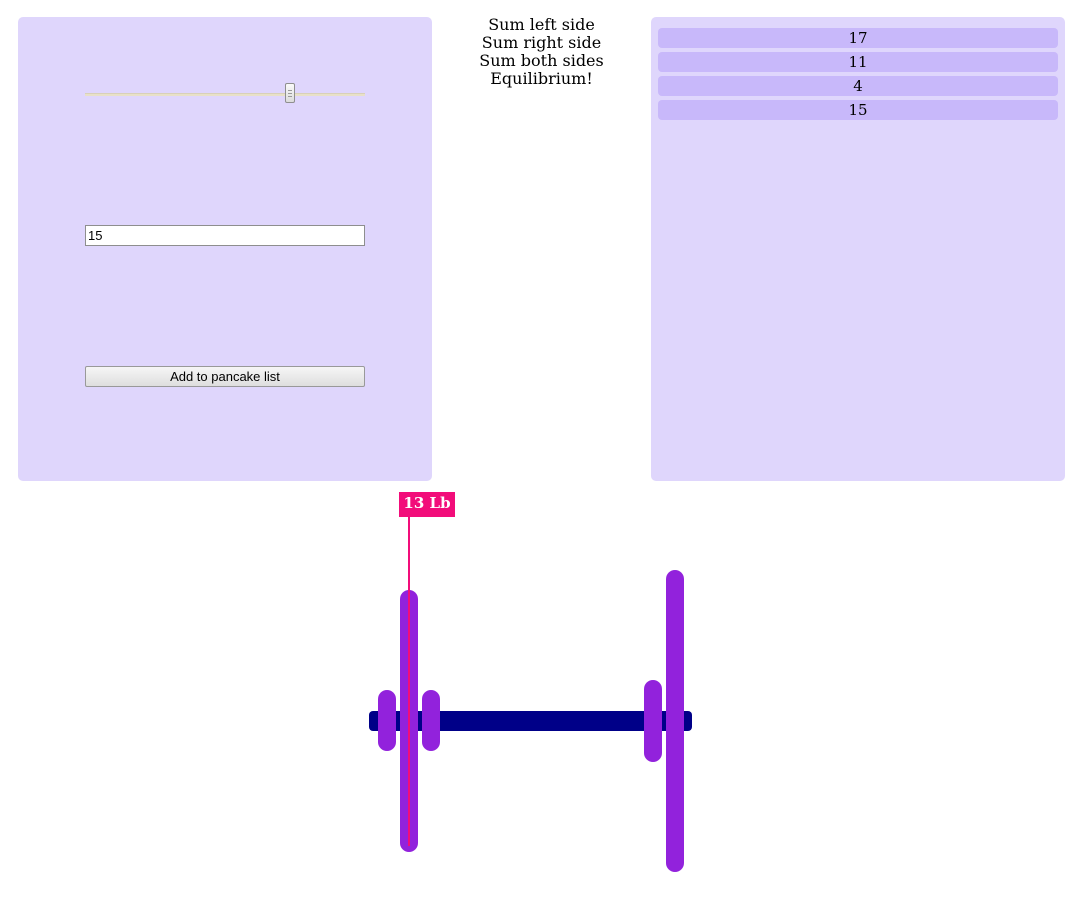 The width and height of the screenshot is (1088, 902). I want to click on pancake-list: 17 11 4 15, so click(858, 76).